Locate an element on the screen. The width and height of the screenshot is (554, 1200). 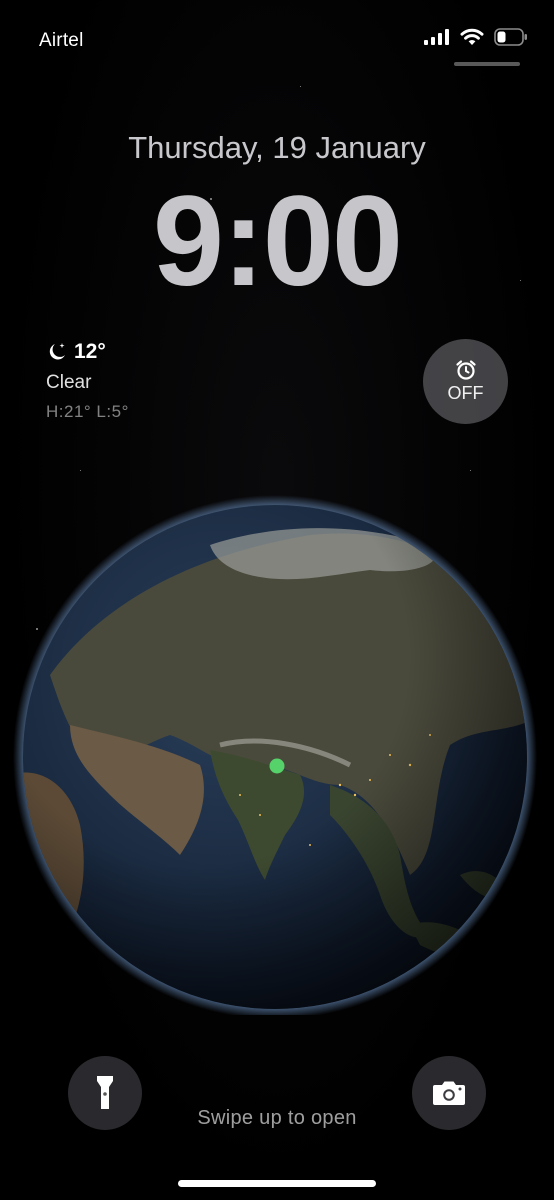
weather-condition: Clear is located at coordinates (69, 382).